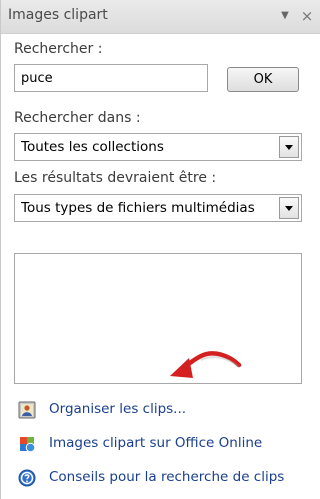  What do you see at coordinates (27, 478) in the screenshot?
I see `help-icon` at bounding box center [27, 478].